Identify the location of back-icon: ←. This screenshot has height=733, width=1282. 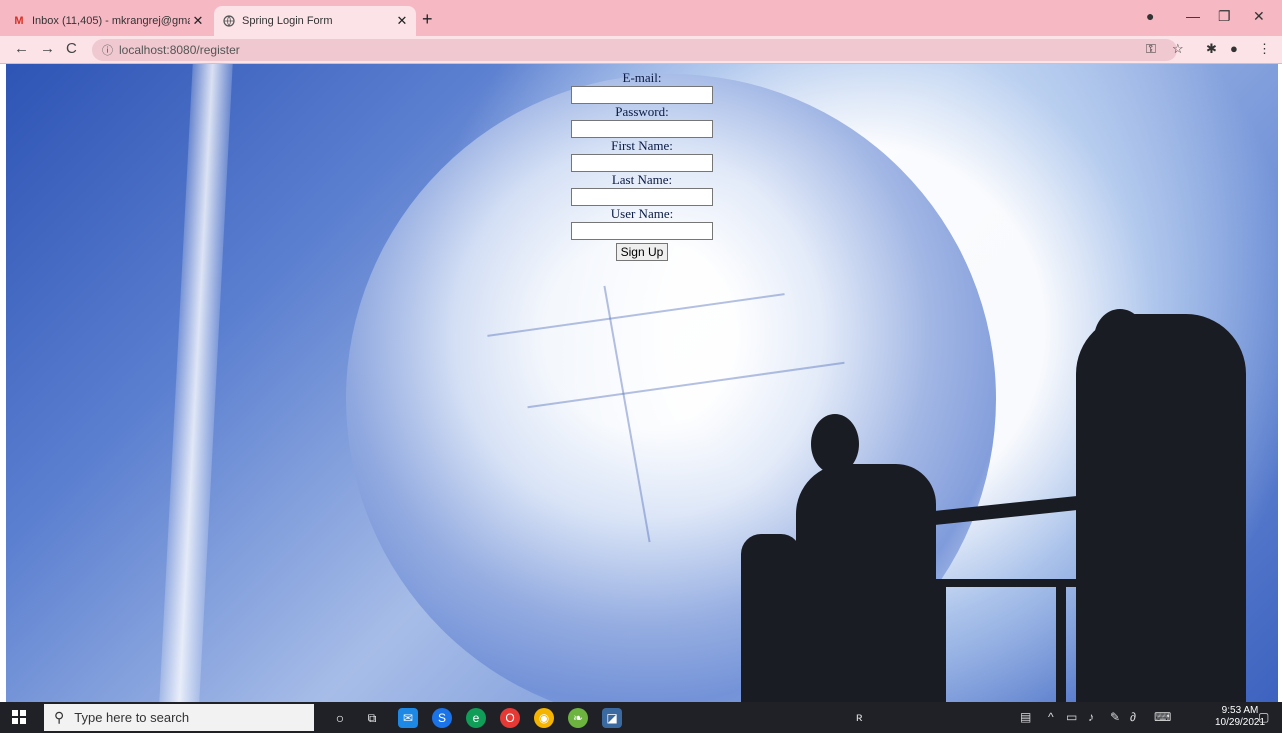
(21, 48).